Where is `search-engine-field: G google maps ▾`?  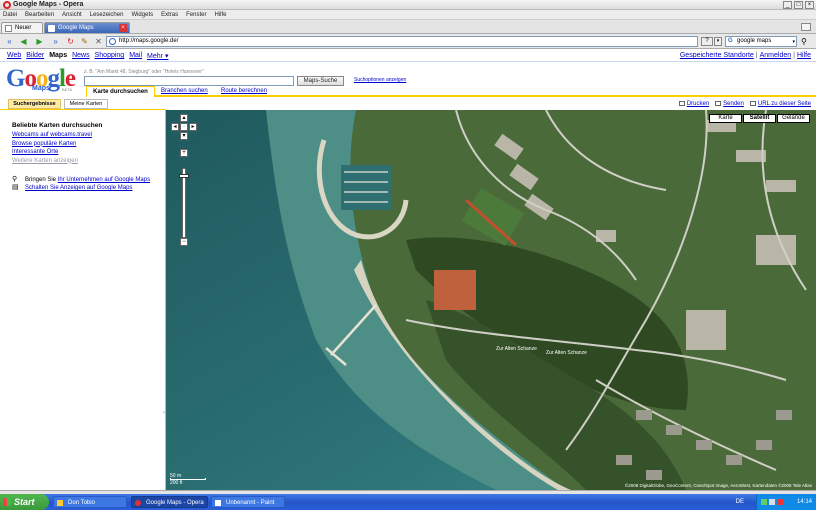
search-engine-field: G google maps ▾ is located at coordinates (761, 41).